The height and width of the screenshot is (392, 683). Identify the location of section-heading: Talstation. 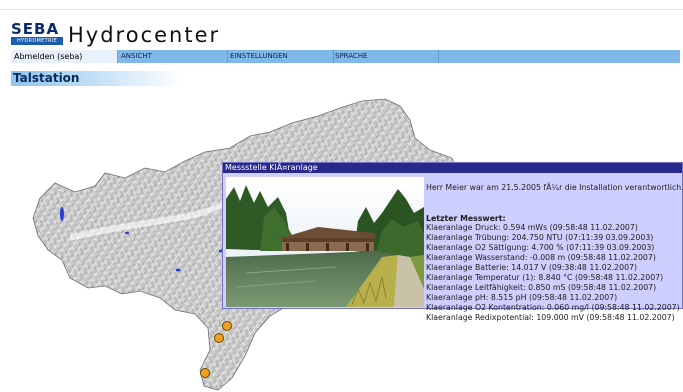
(96, 78).